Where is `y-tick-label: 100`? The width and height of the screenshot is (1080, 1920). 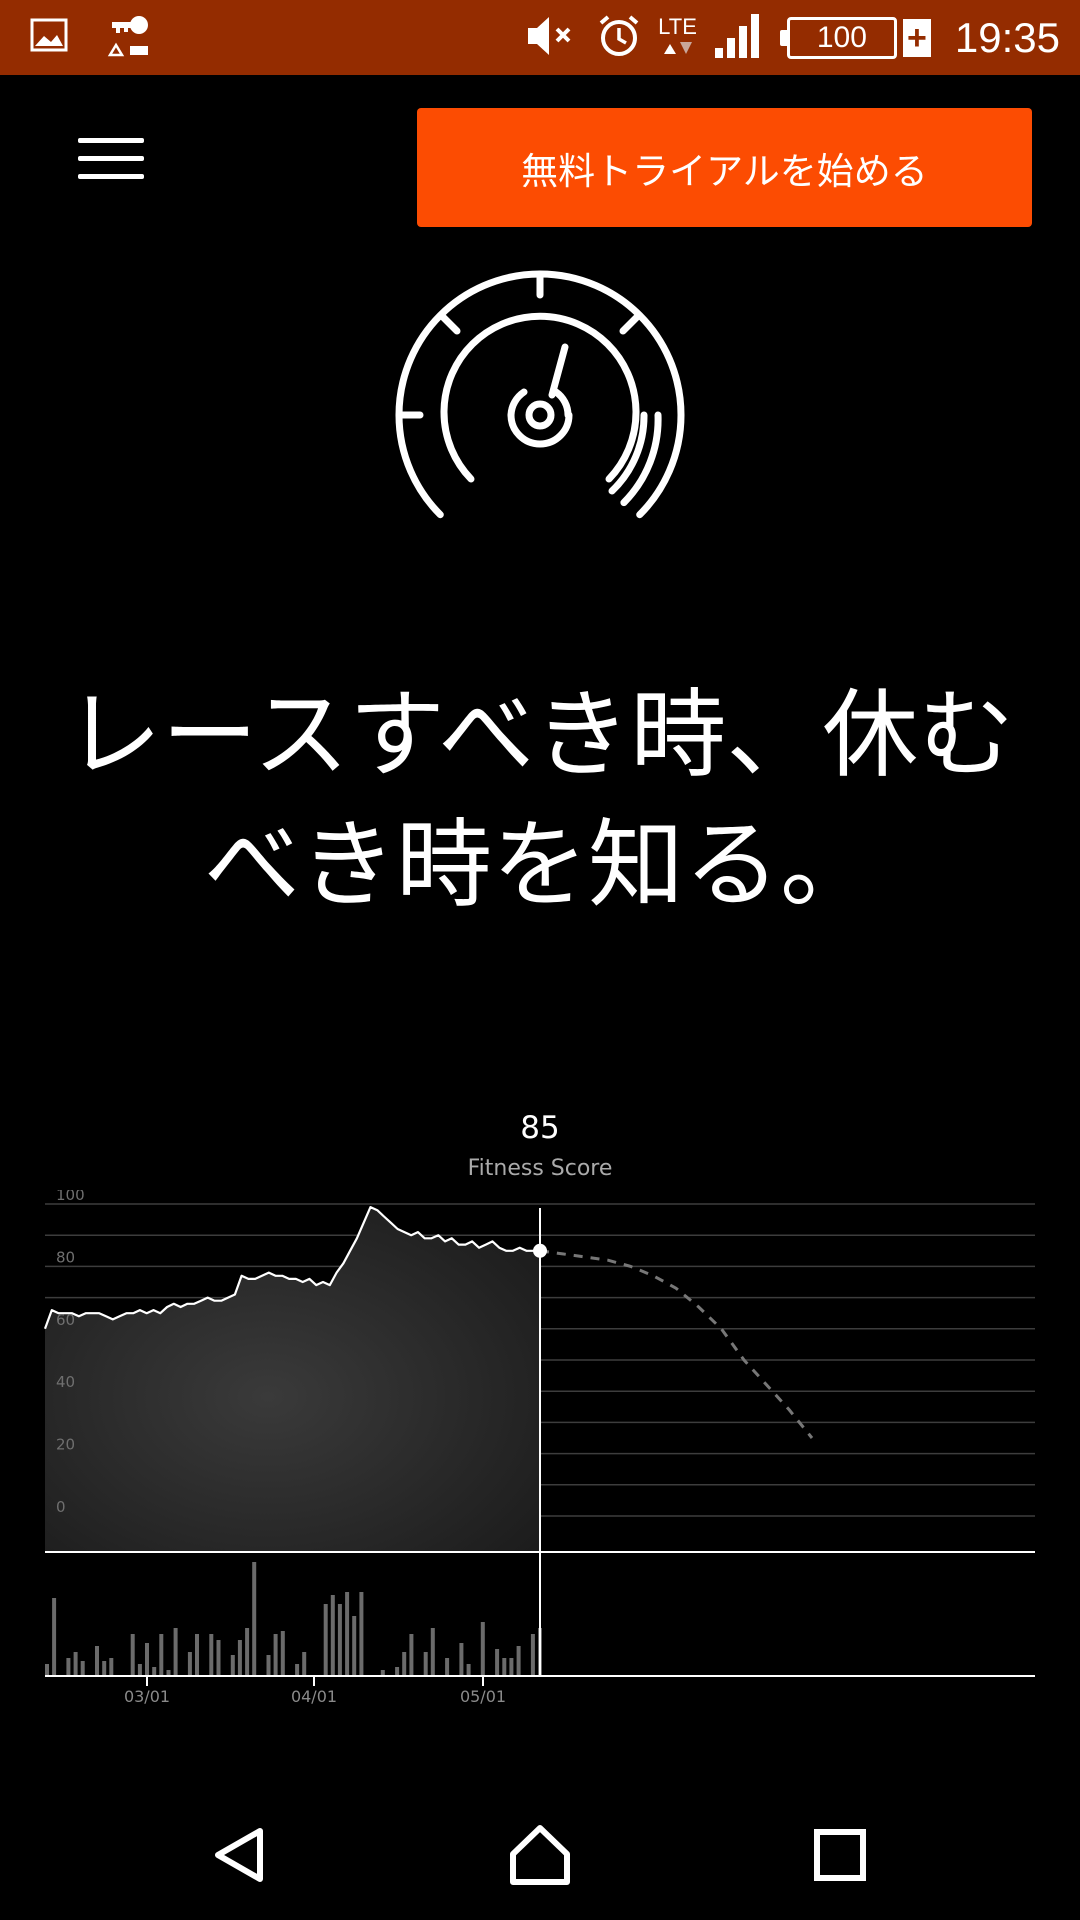 y-tick-label: 100 is located at coordinates (70, 1197).